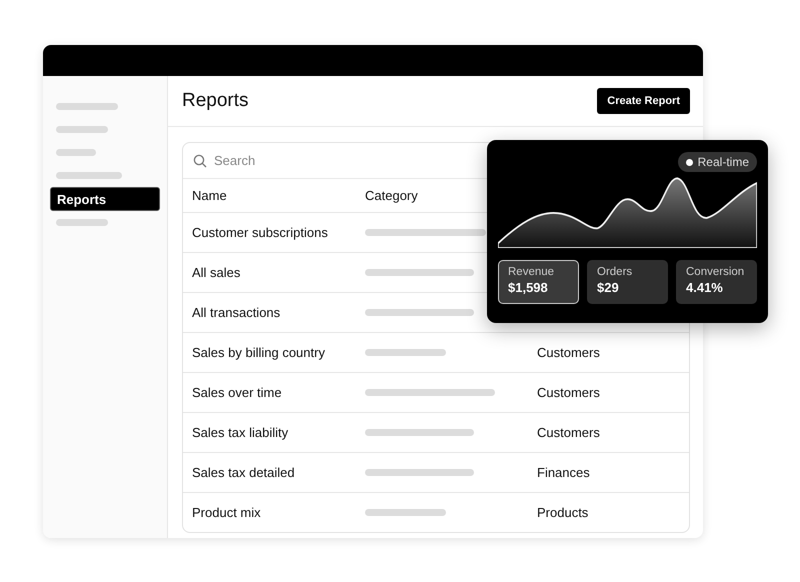  What do you see at coordinates (563, 472) in the screenshot?
I see `table-cell: Finances` at bounding box center [563, 472].